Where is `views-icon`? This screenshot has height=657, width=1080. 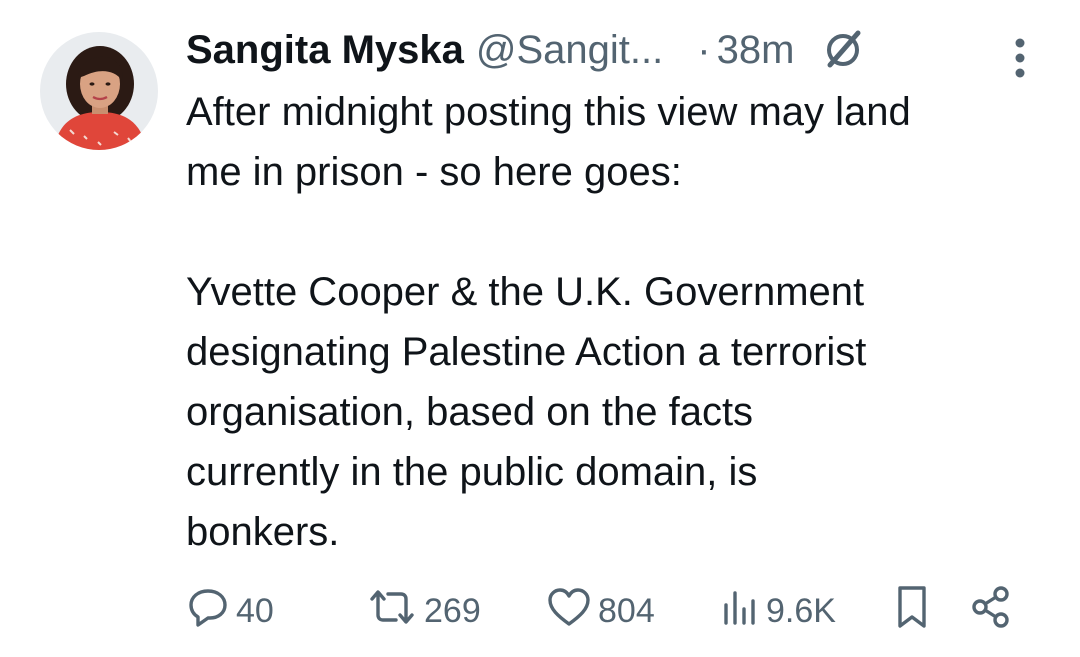 views-icon is located at coordinates (740, 611).